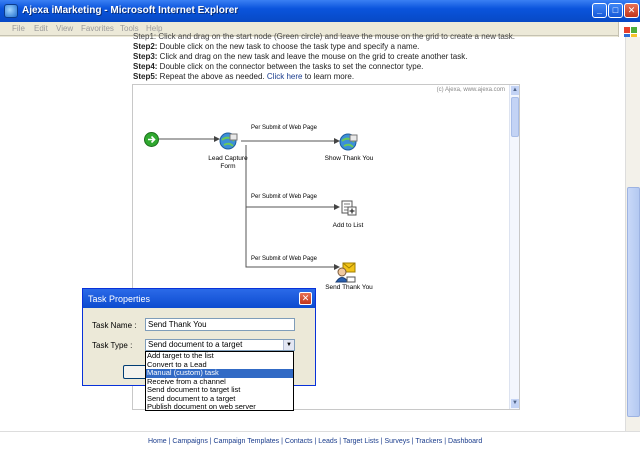 This screenshot has height=449, width=640. I want to click on footer-link-home: Home, so click(157, 441).